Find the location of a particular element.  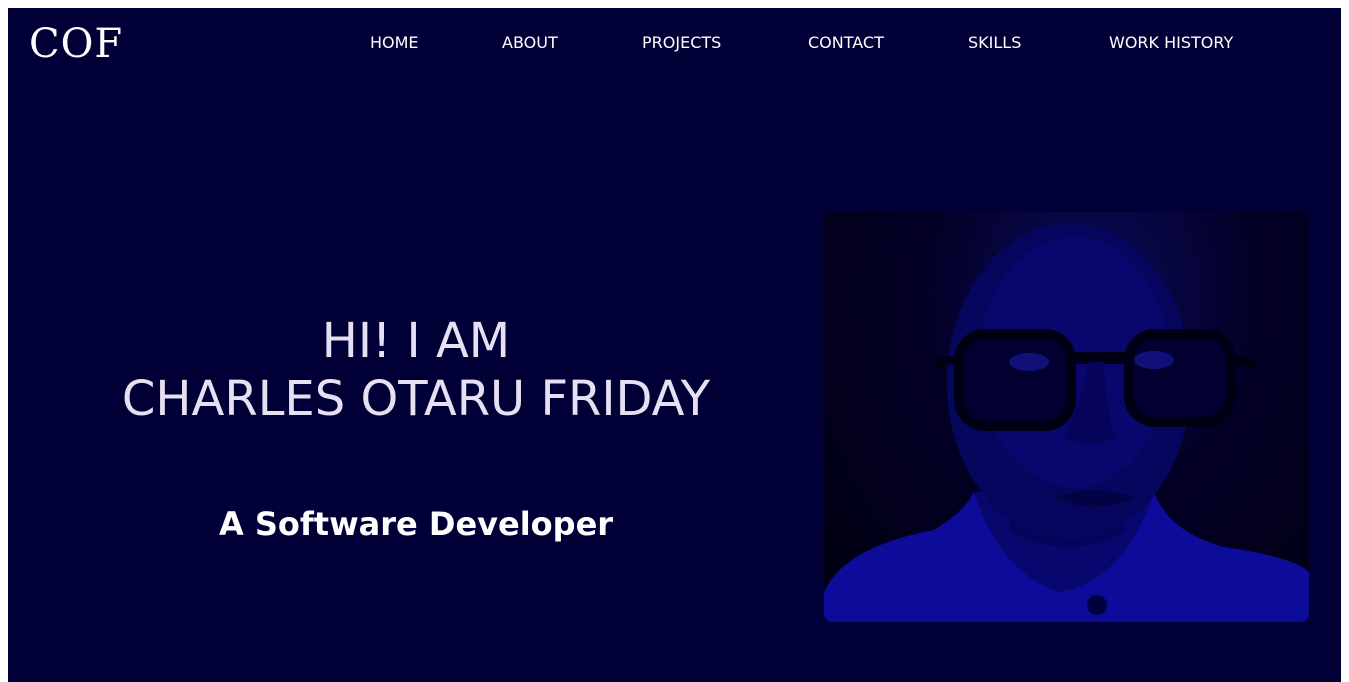

nav-item-projects: PROJECTS is located at coordinates (681, 43).